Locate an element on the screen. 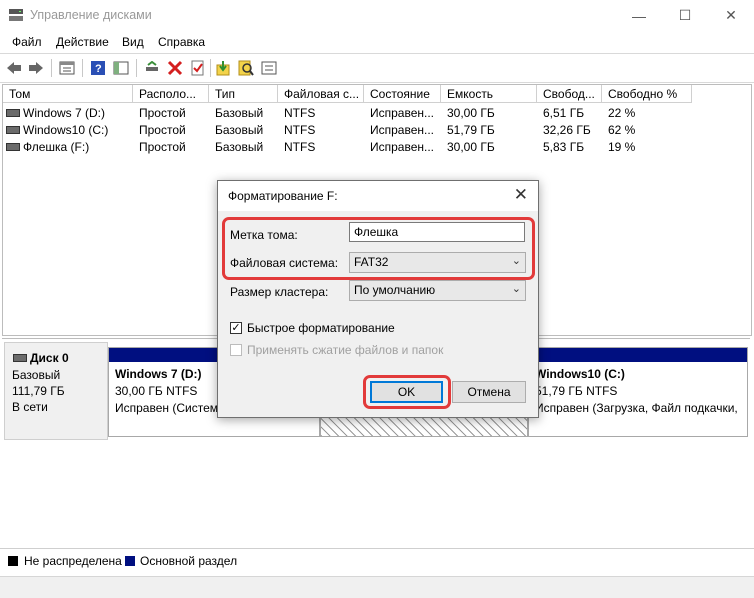 This screenshot has height=598, width=754. column-header-volume: Том is located at coordinates (68, 94).